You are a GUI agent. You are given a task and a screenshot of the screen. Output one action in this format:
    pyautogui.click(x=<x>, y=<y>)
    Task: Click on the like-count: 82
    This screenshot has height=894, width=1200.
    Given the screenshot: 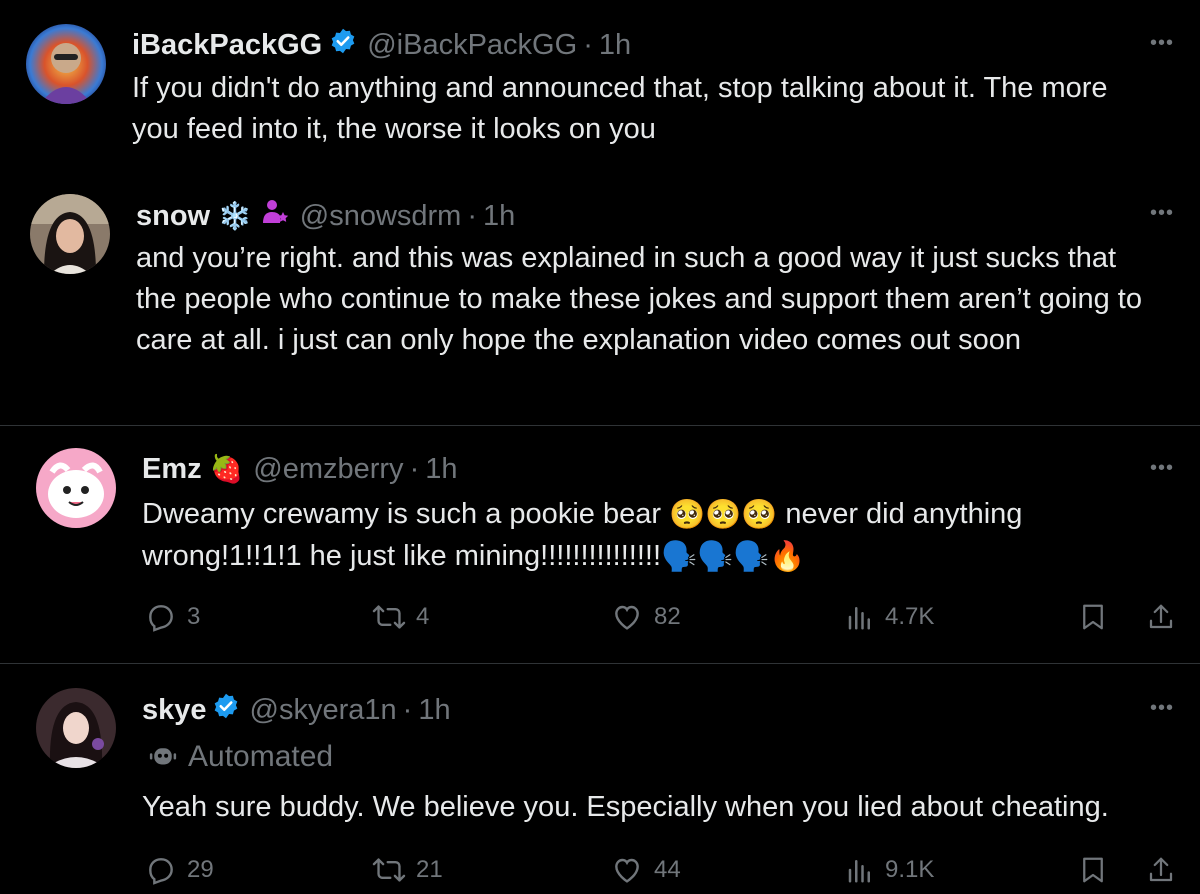 What is the action you would take?
    pyautogui.click(x=667, y=616)
    